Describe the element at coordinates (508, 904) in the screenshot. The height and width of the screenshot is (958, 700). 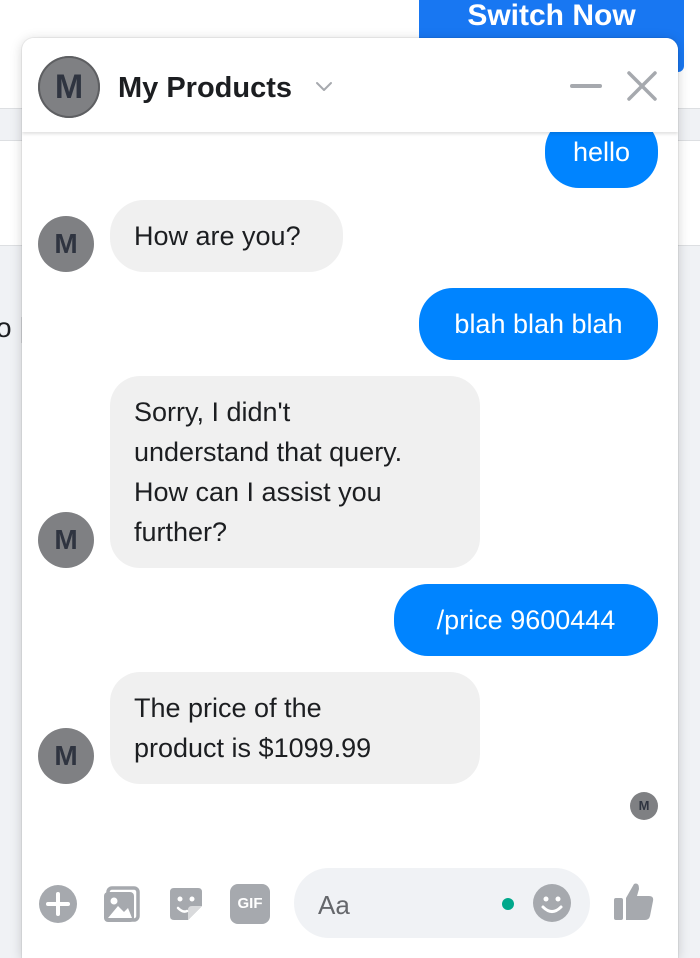
I see `active-status-dot` at that location.